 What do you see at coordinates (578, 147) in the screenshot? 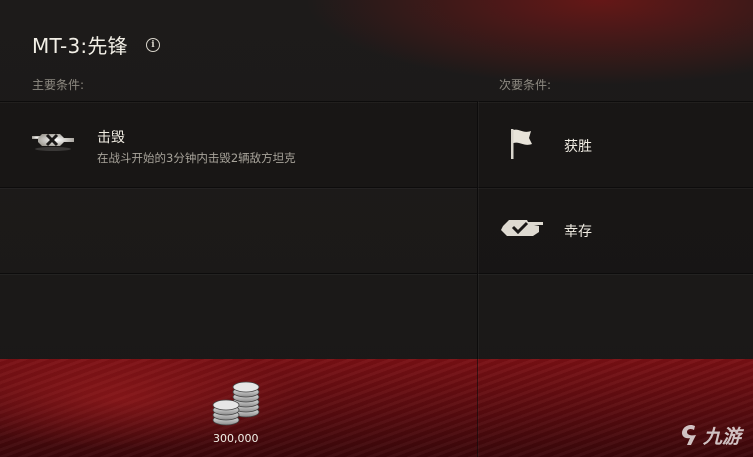
I see `secondary-item-label: 获胜` at bounding box center [578, 147].